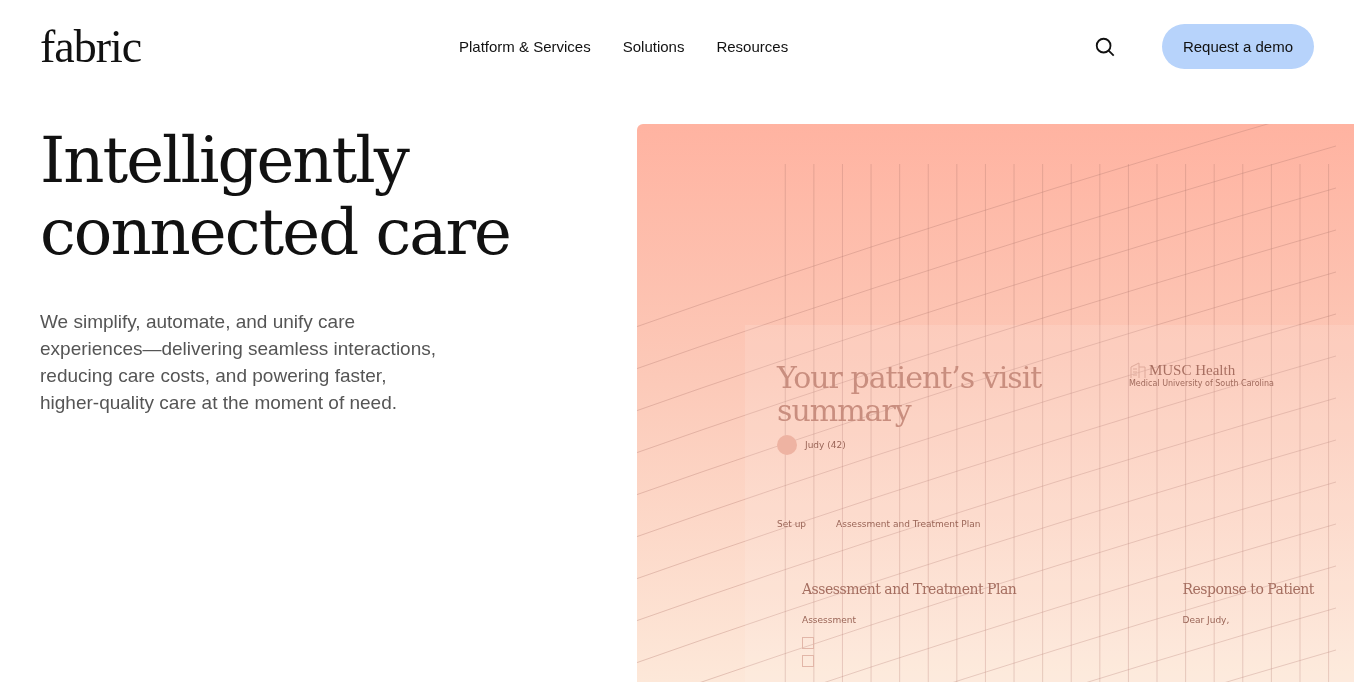 Image resolution: width=1366 pixels, height=682 pixels. Describe the element at coordinates (752, 46) in the screenshot. I see `nav-link: Resources` at that location.